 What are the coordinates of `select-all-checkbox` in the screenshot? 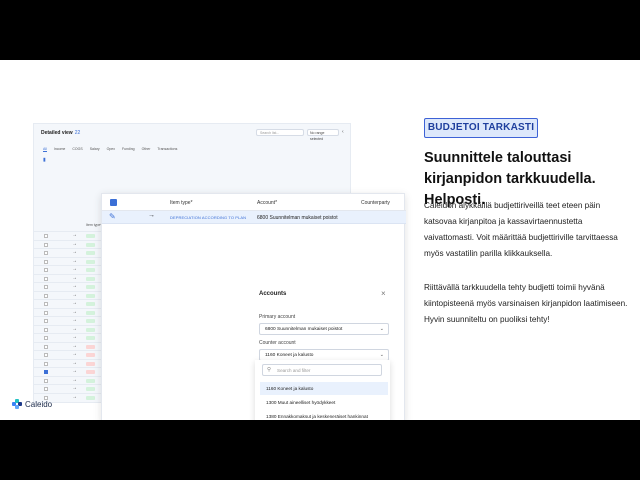 It's located at (113, 202).